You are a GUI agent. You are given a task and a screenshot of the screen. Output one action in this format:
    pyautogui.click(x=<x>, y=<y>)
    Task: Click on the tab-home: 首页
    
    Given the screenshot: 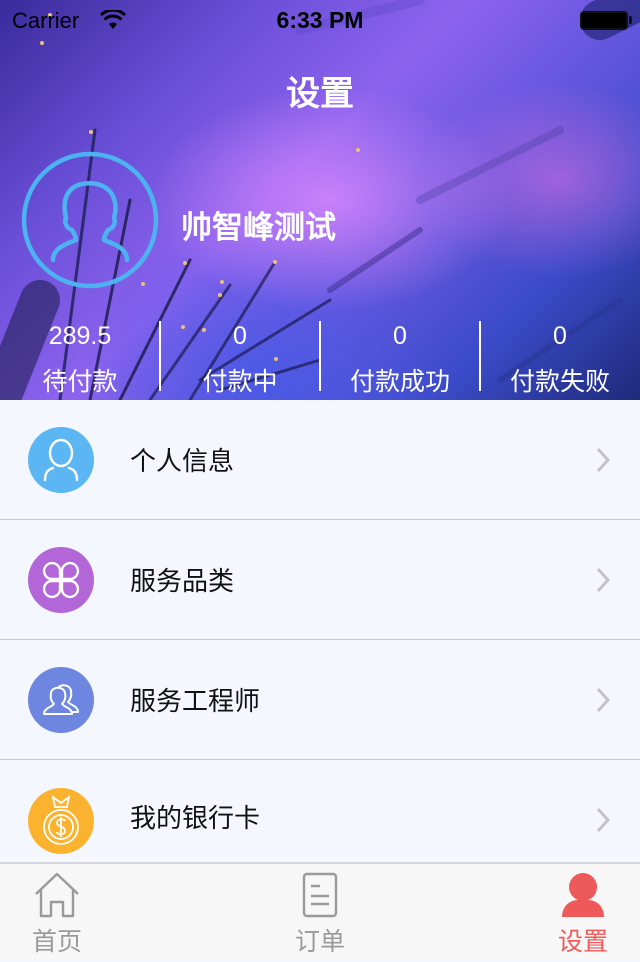 What is the action you would take?
    pyautogui.click(x=58, y=913)
    